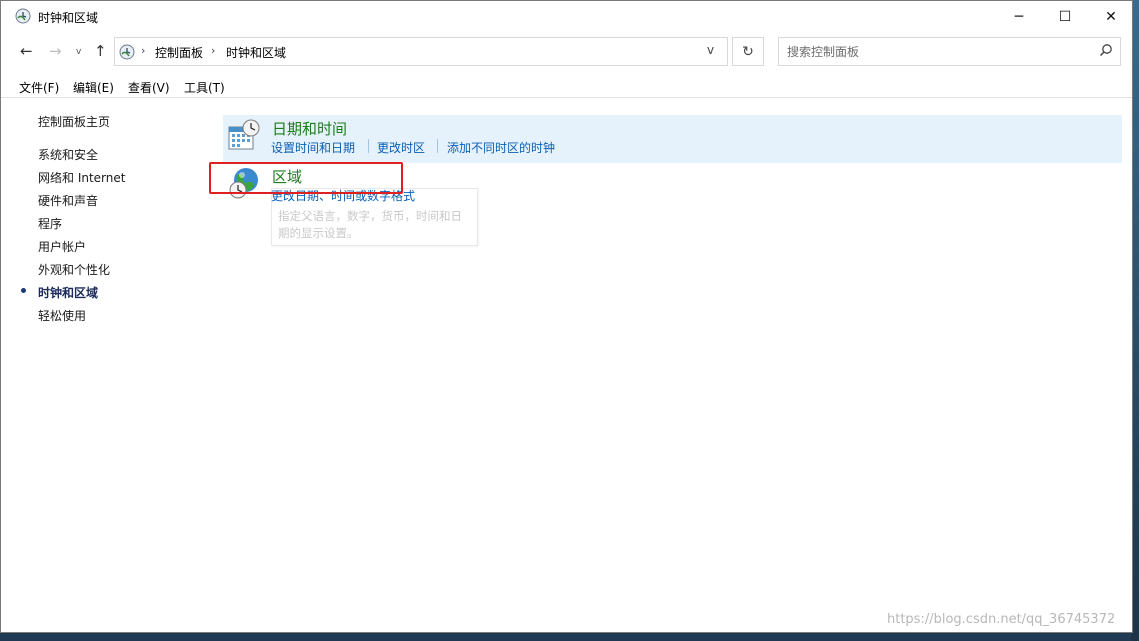 The width and height of the screenshot is (1139, 641). I want to click on maximize-icon: ☐, so click(1065, 16).